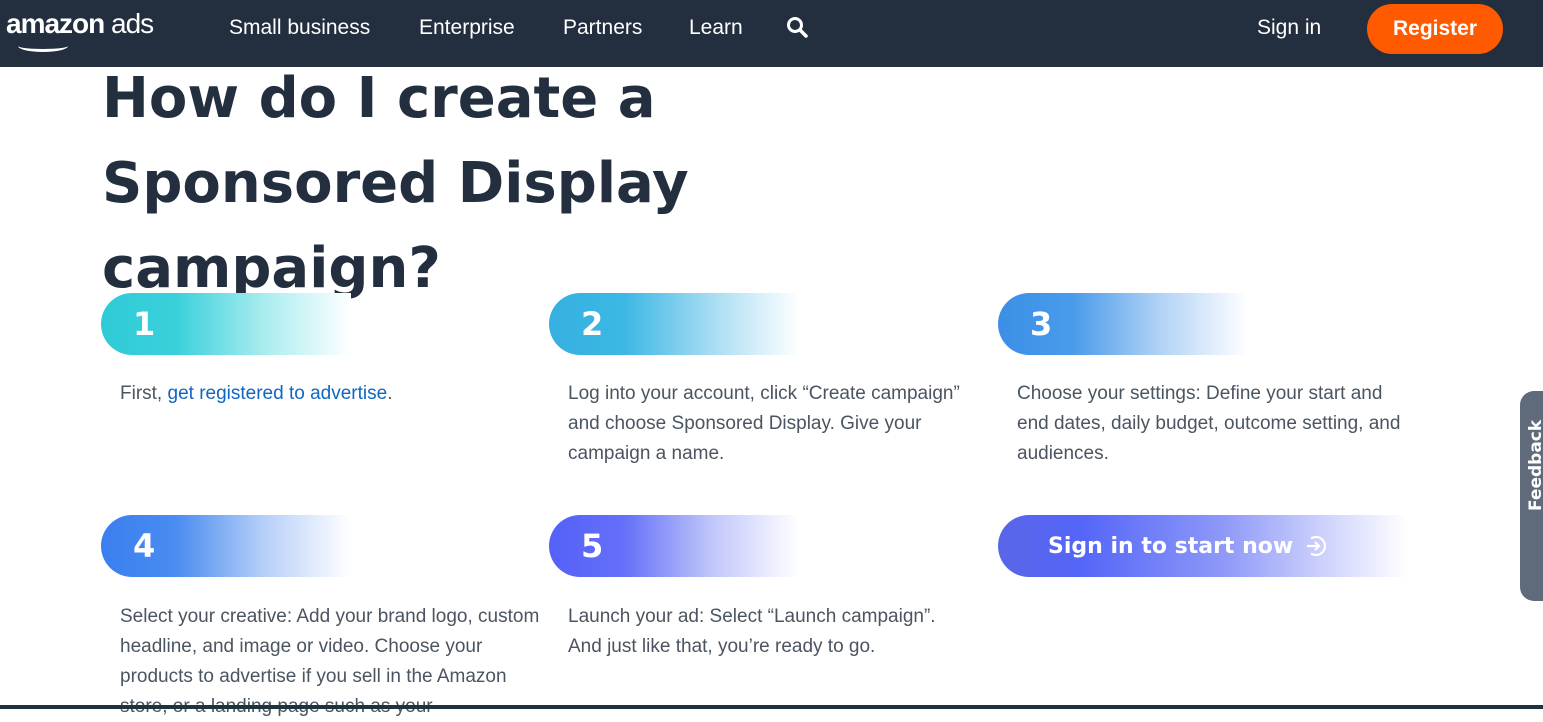 This screenshot has width=1543, height=722. Describe the element at coordinates (43, 46) in the screenshot. I see `logo-smile-icon` at that location.